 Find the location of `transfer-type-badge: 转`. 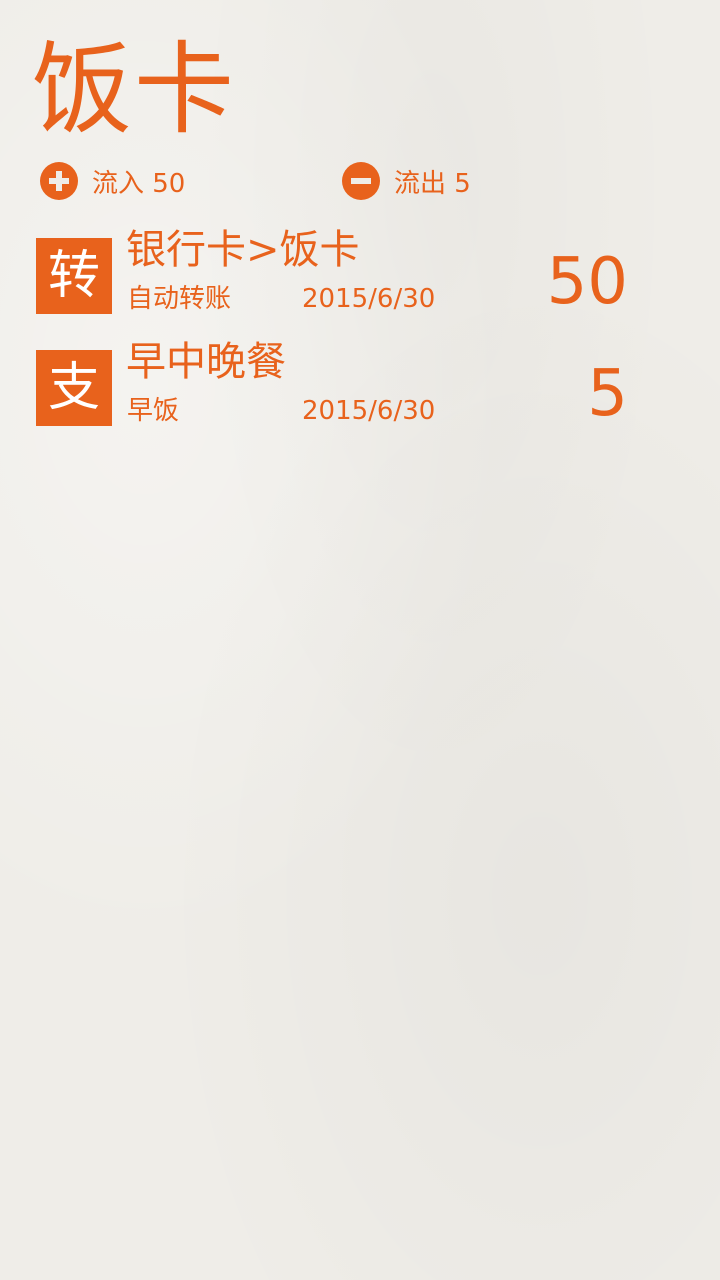

transfer-type-badge: 转 is located at coordinates (74, 276).